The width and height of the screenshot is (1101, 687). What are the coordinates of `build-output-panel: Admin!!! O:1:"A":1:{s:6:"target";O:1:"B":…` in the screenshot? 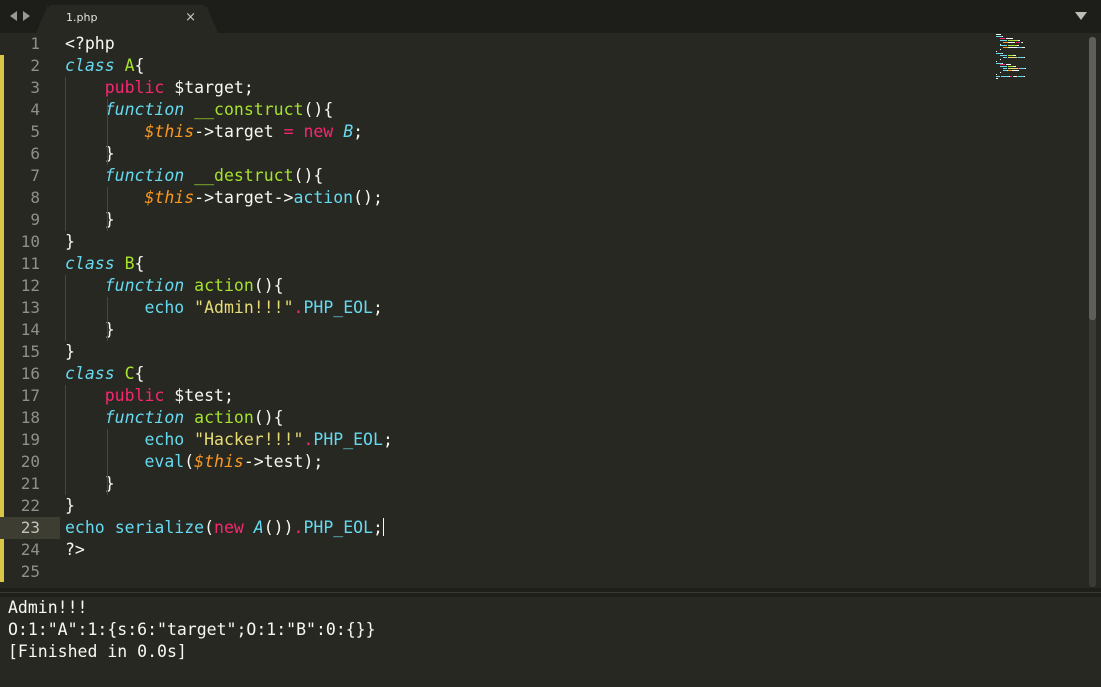 It's located at (550, 642).